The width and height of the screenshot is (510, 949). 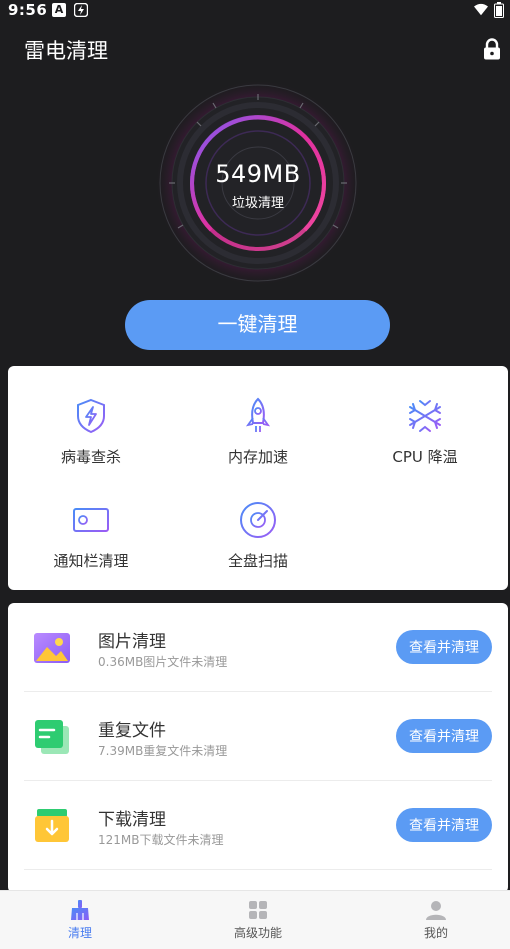 What do you see at coordinates (258, 869) in the screenshot?
I see `divider` at bounding box center [258, 869].